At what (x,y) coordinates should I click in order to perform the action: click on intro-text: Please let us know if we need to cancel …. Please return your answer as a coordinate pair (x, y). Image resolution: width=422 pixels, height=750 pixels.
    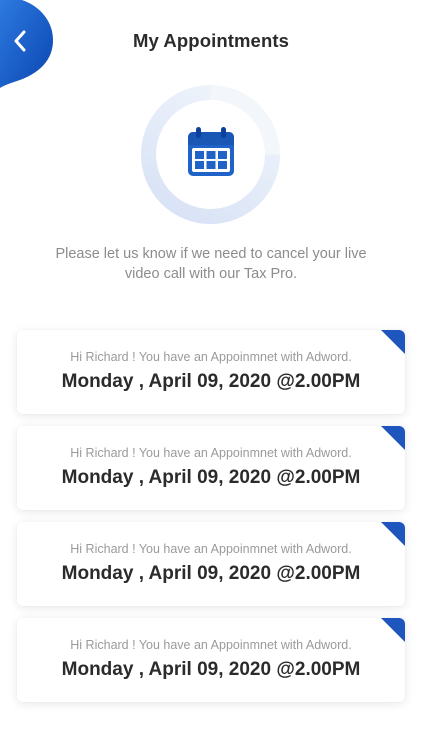
    Looking at the image, I should click on (211, 264).